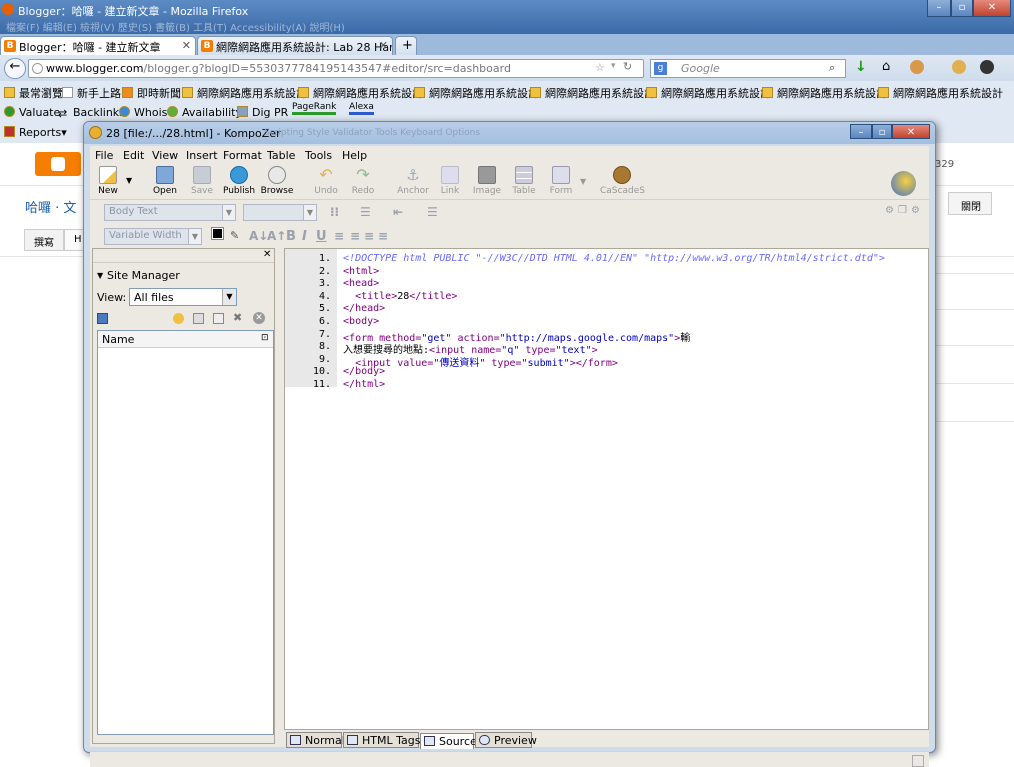 The height and width of the screenshot is (767, 1014). What do you see at coordinates (363, 181) in the screenshot?
I see `redo-button: ↷ Redo` at bounding box center [363, 181].